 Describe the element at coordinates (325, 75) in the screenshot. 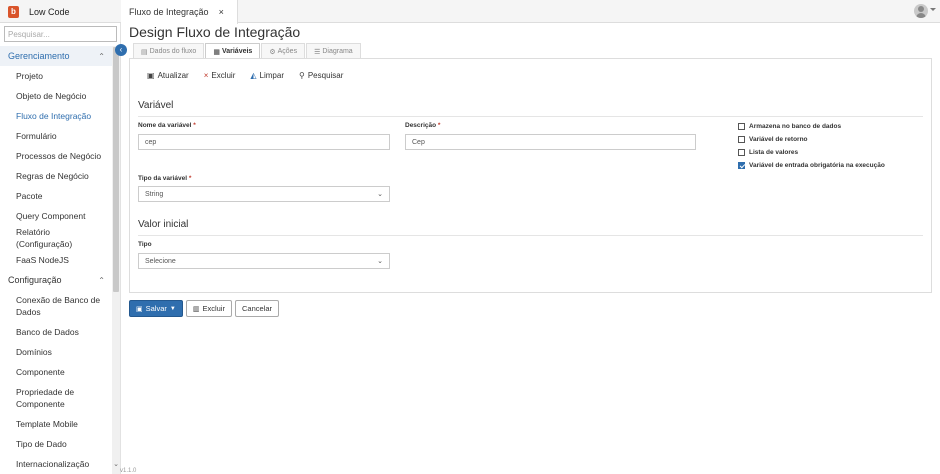

I see `search-label: Pesquisar` at that location.